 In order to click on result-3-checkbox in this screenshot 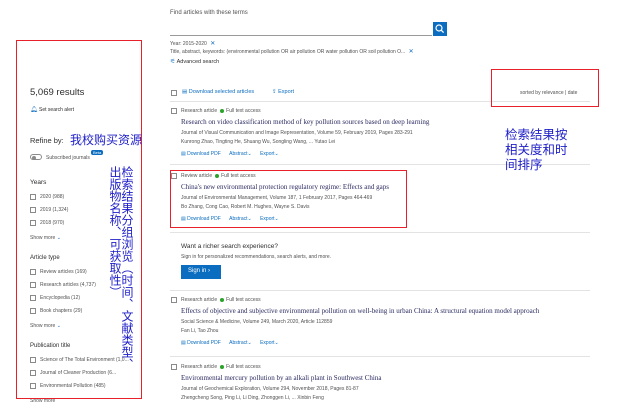, I will do `click(174, 300)`.